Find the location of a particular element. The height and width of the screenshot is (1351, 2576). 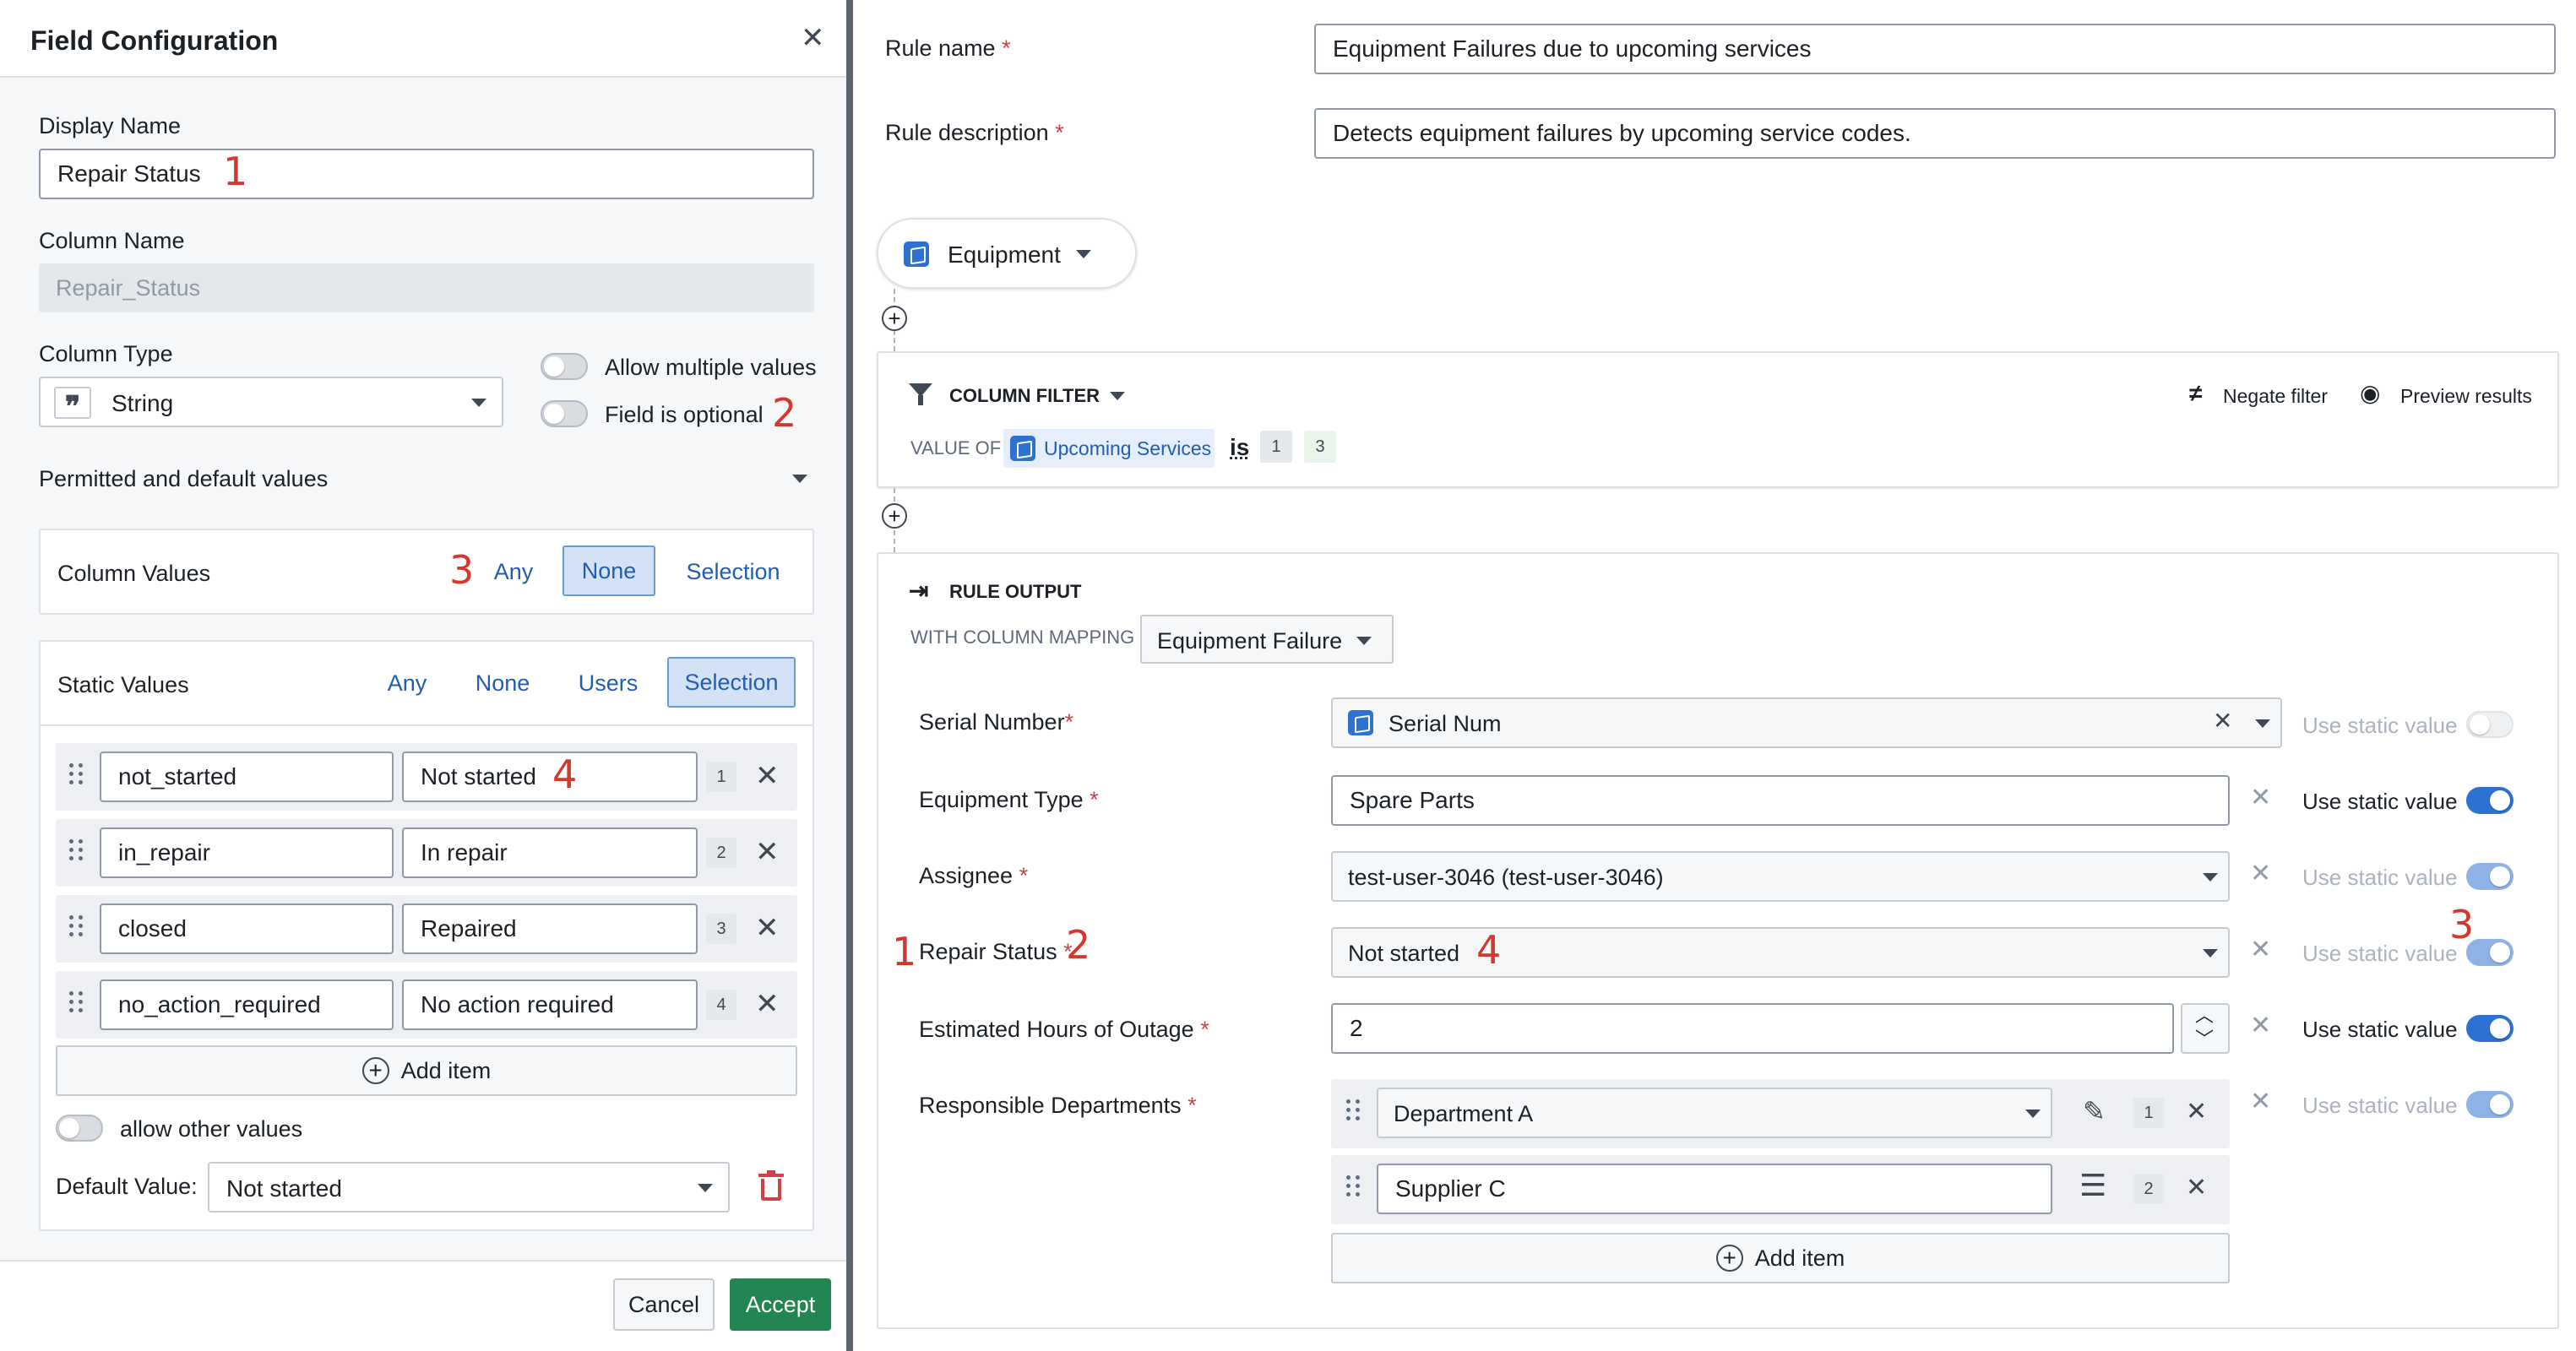

close-icon: ✕ is located at coordinates (813, 38).